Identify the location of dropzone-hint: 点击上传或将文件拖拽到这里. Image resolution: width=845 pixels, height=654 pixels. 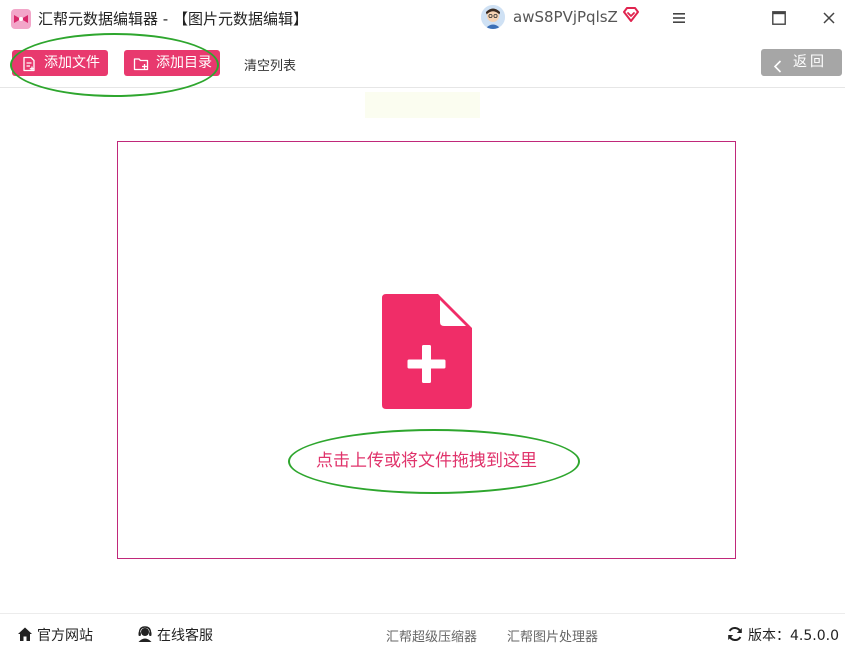
(426, 458).